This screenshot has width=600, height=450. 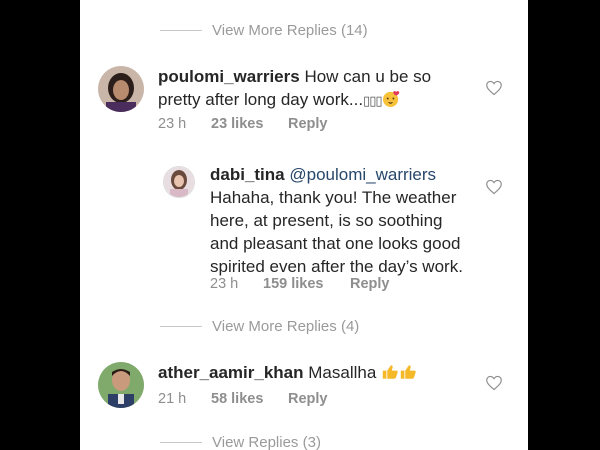 I want to click on view-replies-label: View Replies (3), so click(x=266, y=442).